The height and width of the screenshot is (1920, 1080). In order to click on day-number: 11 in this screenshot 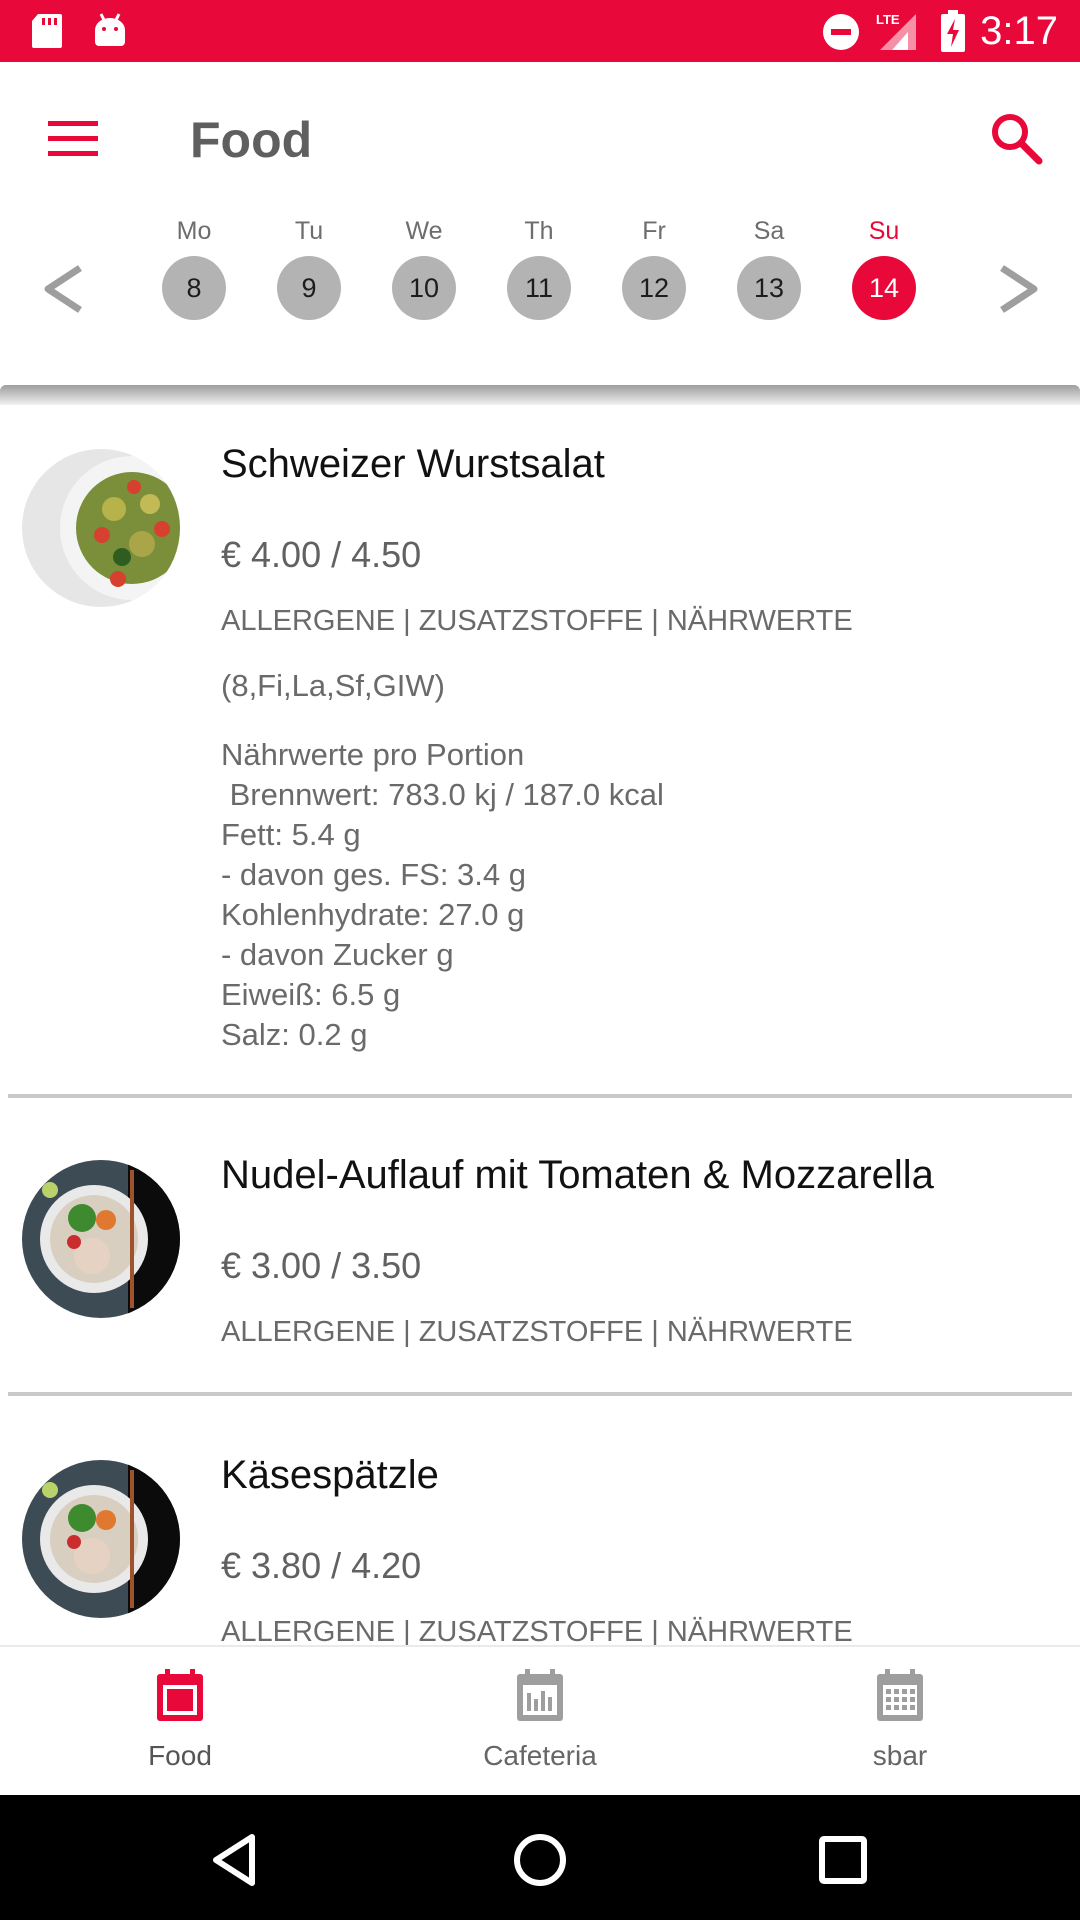, I will do `click(539, 288)`.